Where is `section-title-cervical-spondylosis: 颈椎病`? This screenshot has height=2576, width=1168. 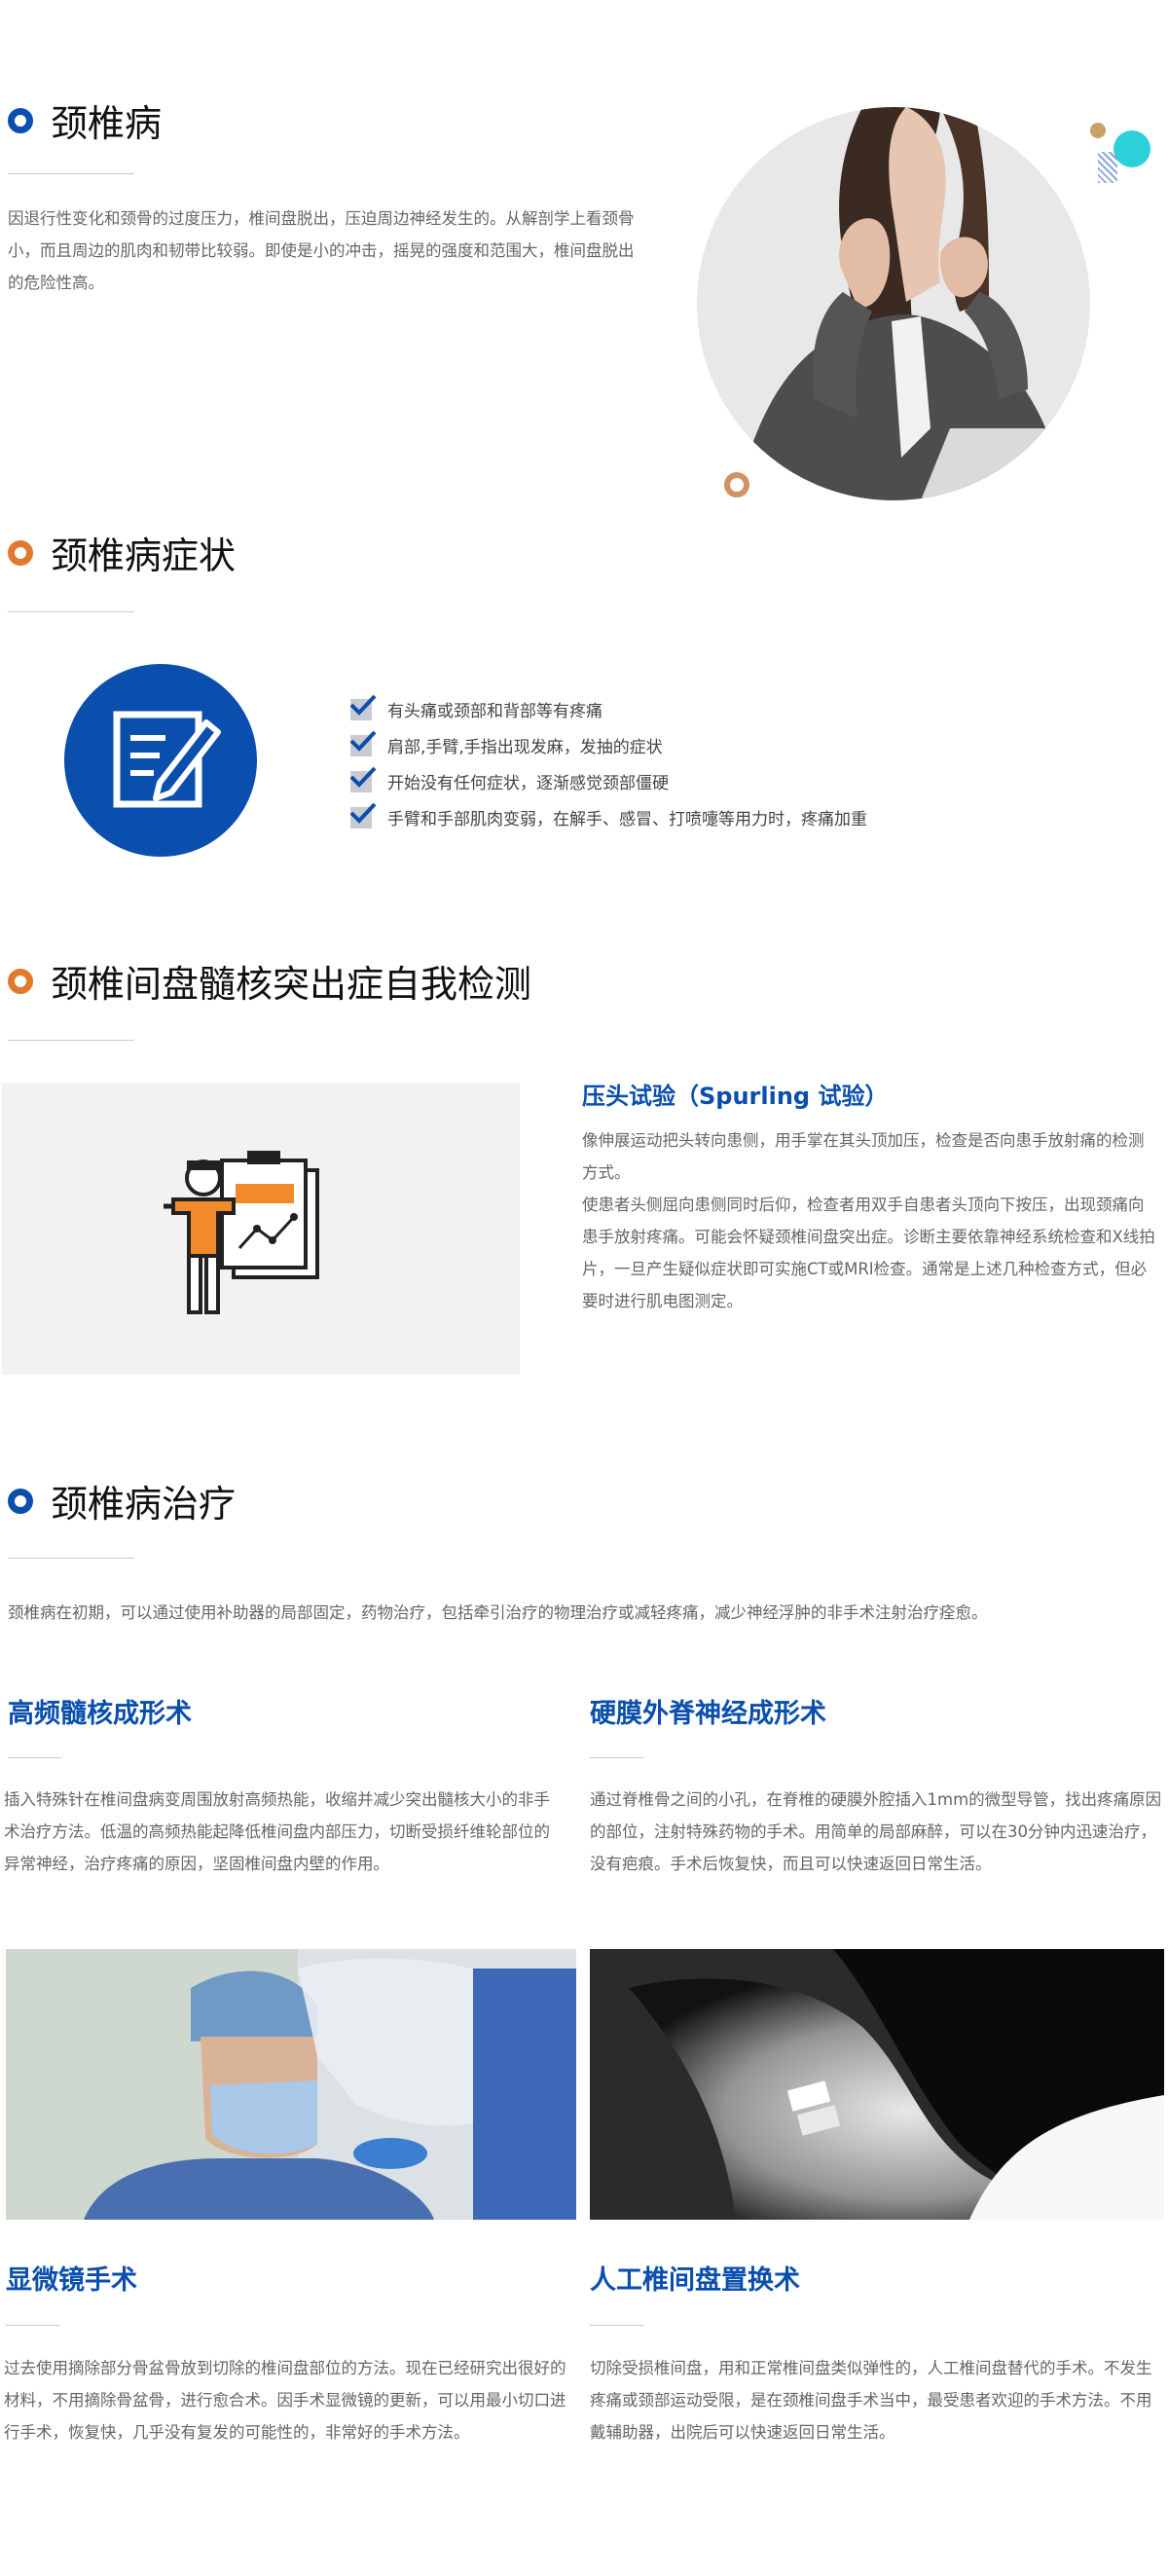 section-title-cervical-spondylosis: 颈椎病 is located at coordinates (85, 120).